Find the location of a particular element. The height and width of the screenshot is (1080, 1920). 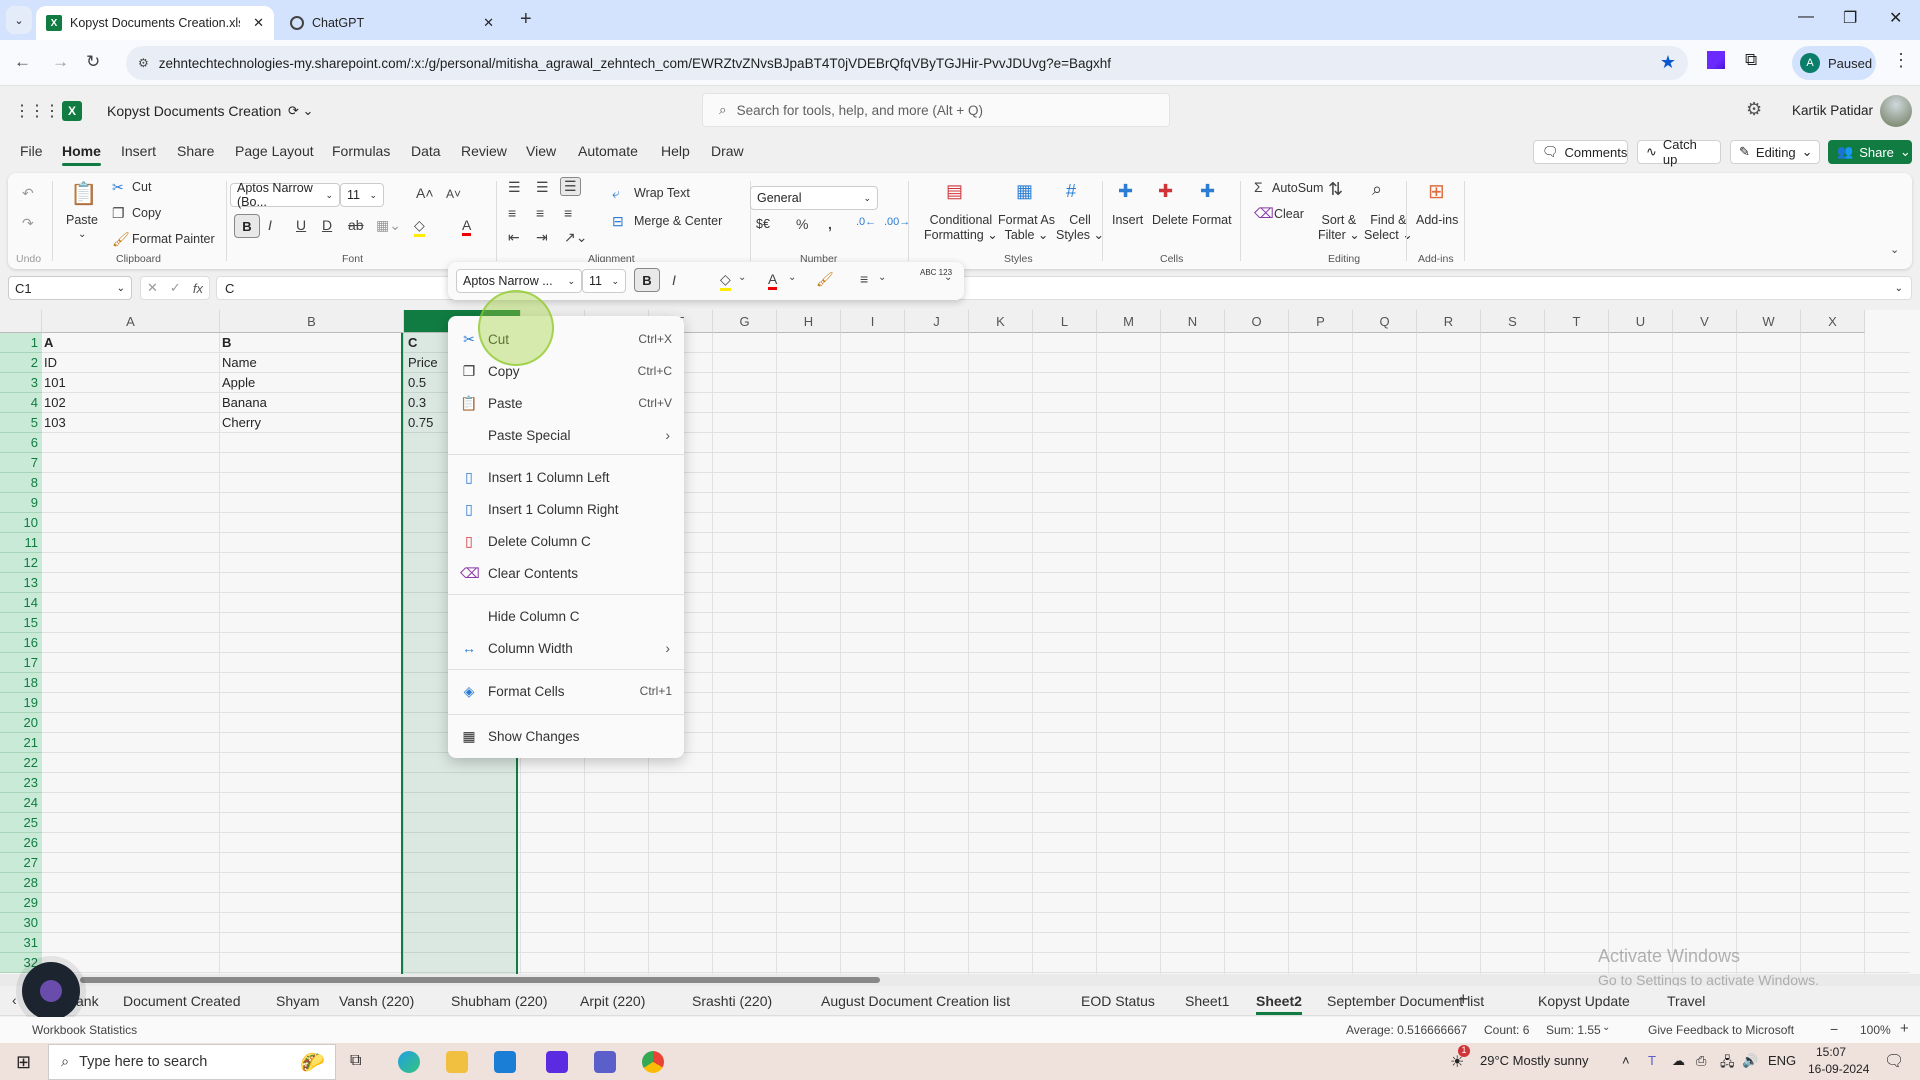

document-title: Kopyst Documents Creation is located at coordinates (194, 111).